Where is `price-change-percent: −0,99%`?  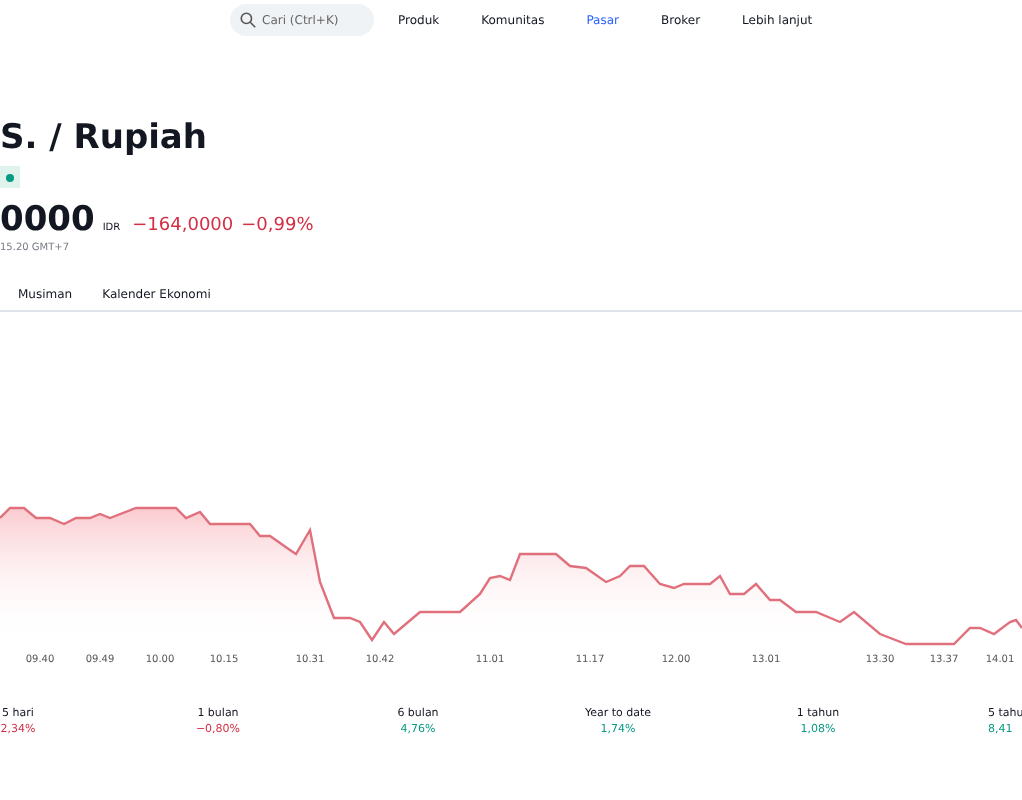 price-change-percent: −0,99% is located at coordinates (277, 226).